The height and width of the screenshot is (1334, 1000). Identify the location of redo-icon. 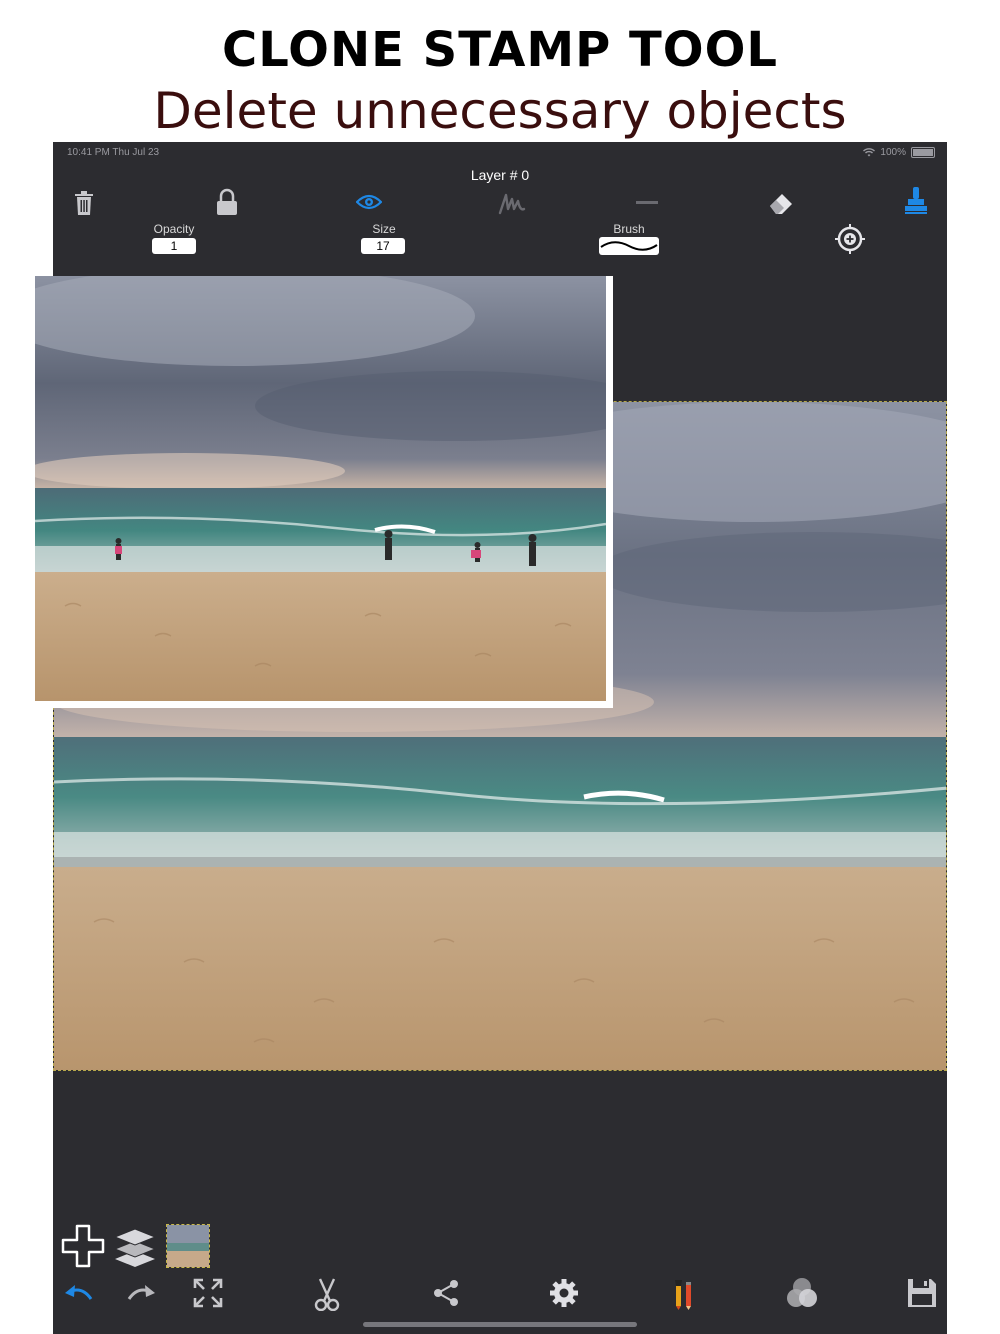
(141, 1292).